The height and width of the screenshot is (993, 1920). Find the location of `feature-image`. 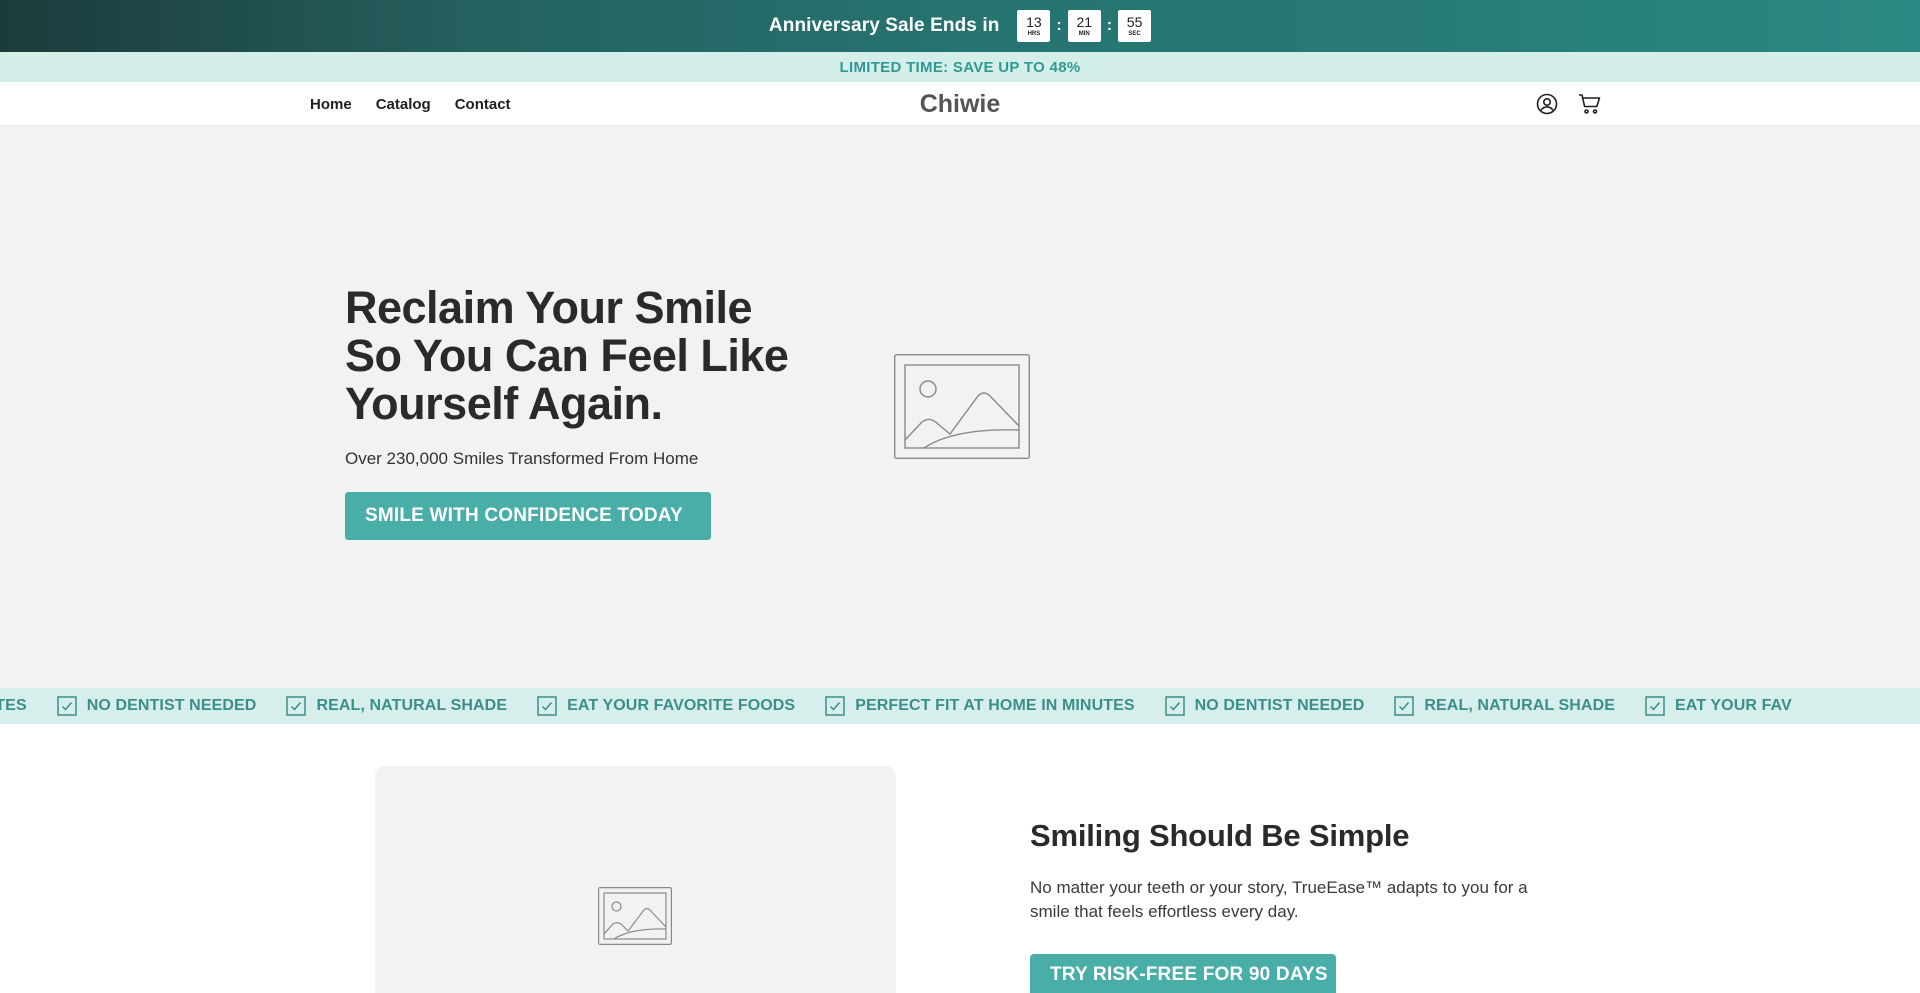

feature-image is located at coordinates (635, 879).